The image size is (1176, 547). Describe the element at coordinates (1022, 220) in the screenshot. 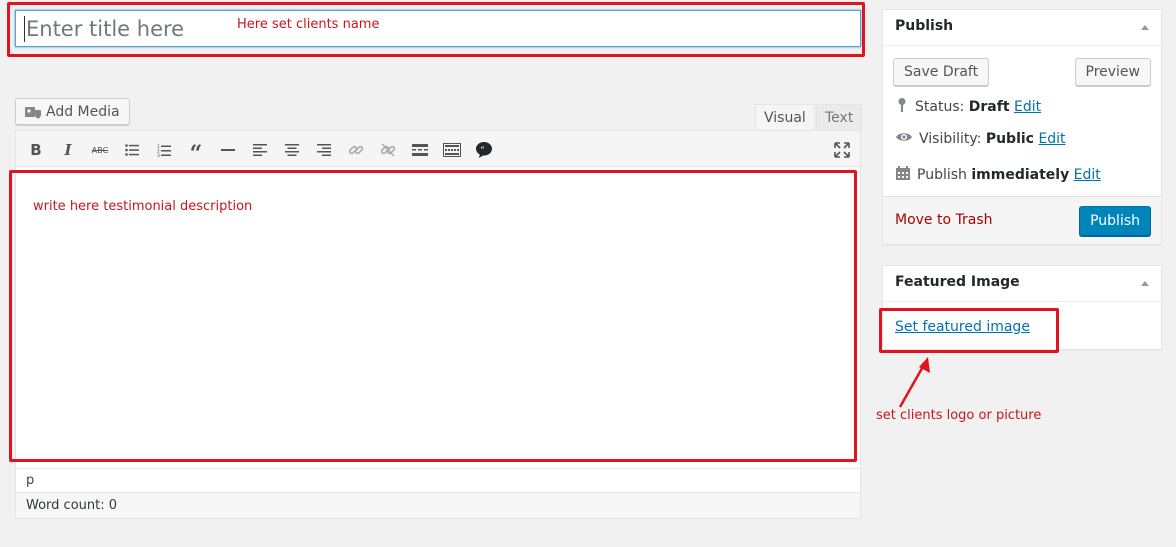

I see `major-publishing-actions: Move to Trash Publish` at that location.